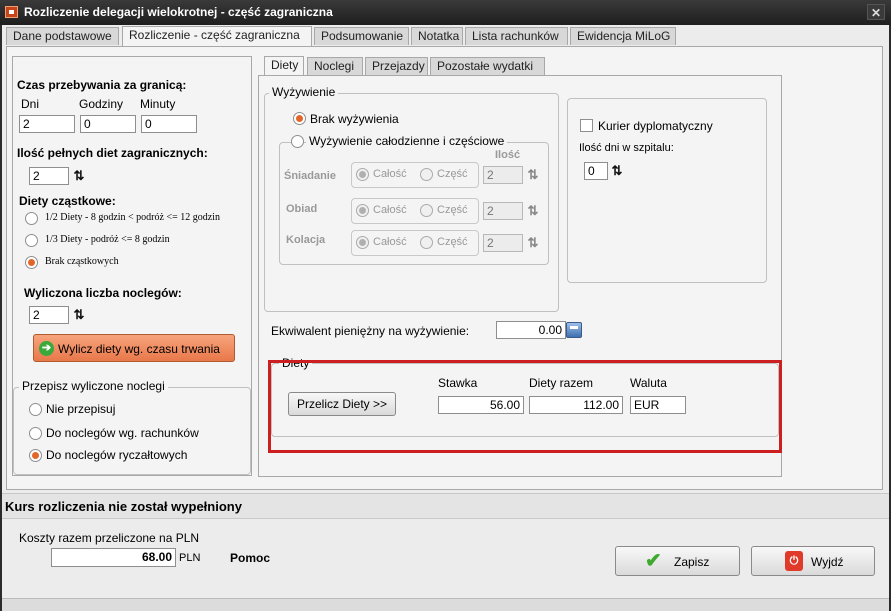 The height and width of the screenshot is (611, 891). What do you see at coordinates (692, 562) in the screenshot?
I see `zapisz-label: Zapisz` at bounding box center [692, 562].